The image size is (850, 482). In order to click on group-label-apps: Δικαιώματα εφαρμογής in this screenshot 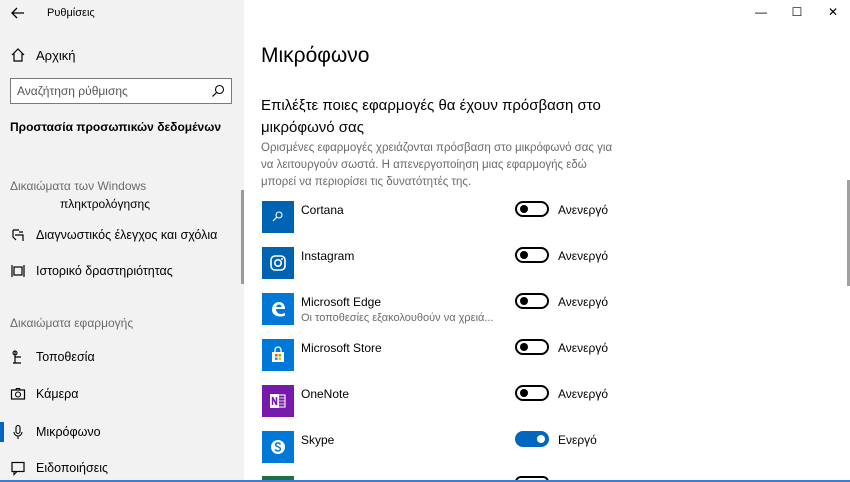, I will do `click(72, 323)`.